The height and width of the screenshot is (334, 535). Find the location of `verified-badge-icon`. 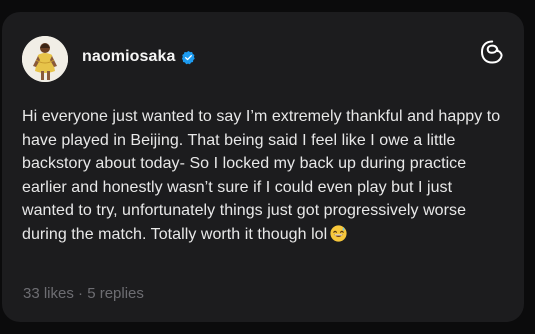

verified-badge-icon is located at coordinates (188, 57).